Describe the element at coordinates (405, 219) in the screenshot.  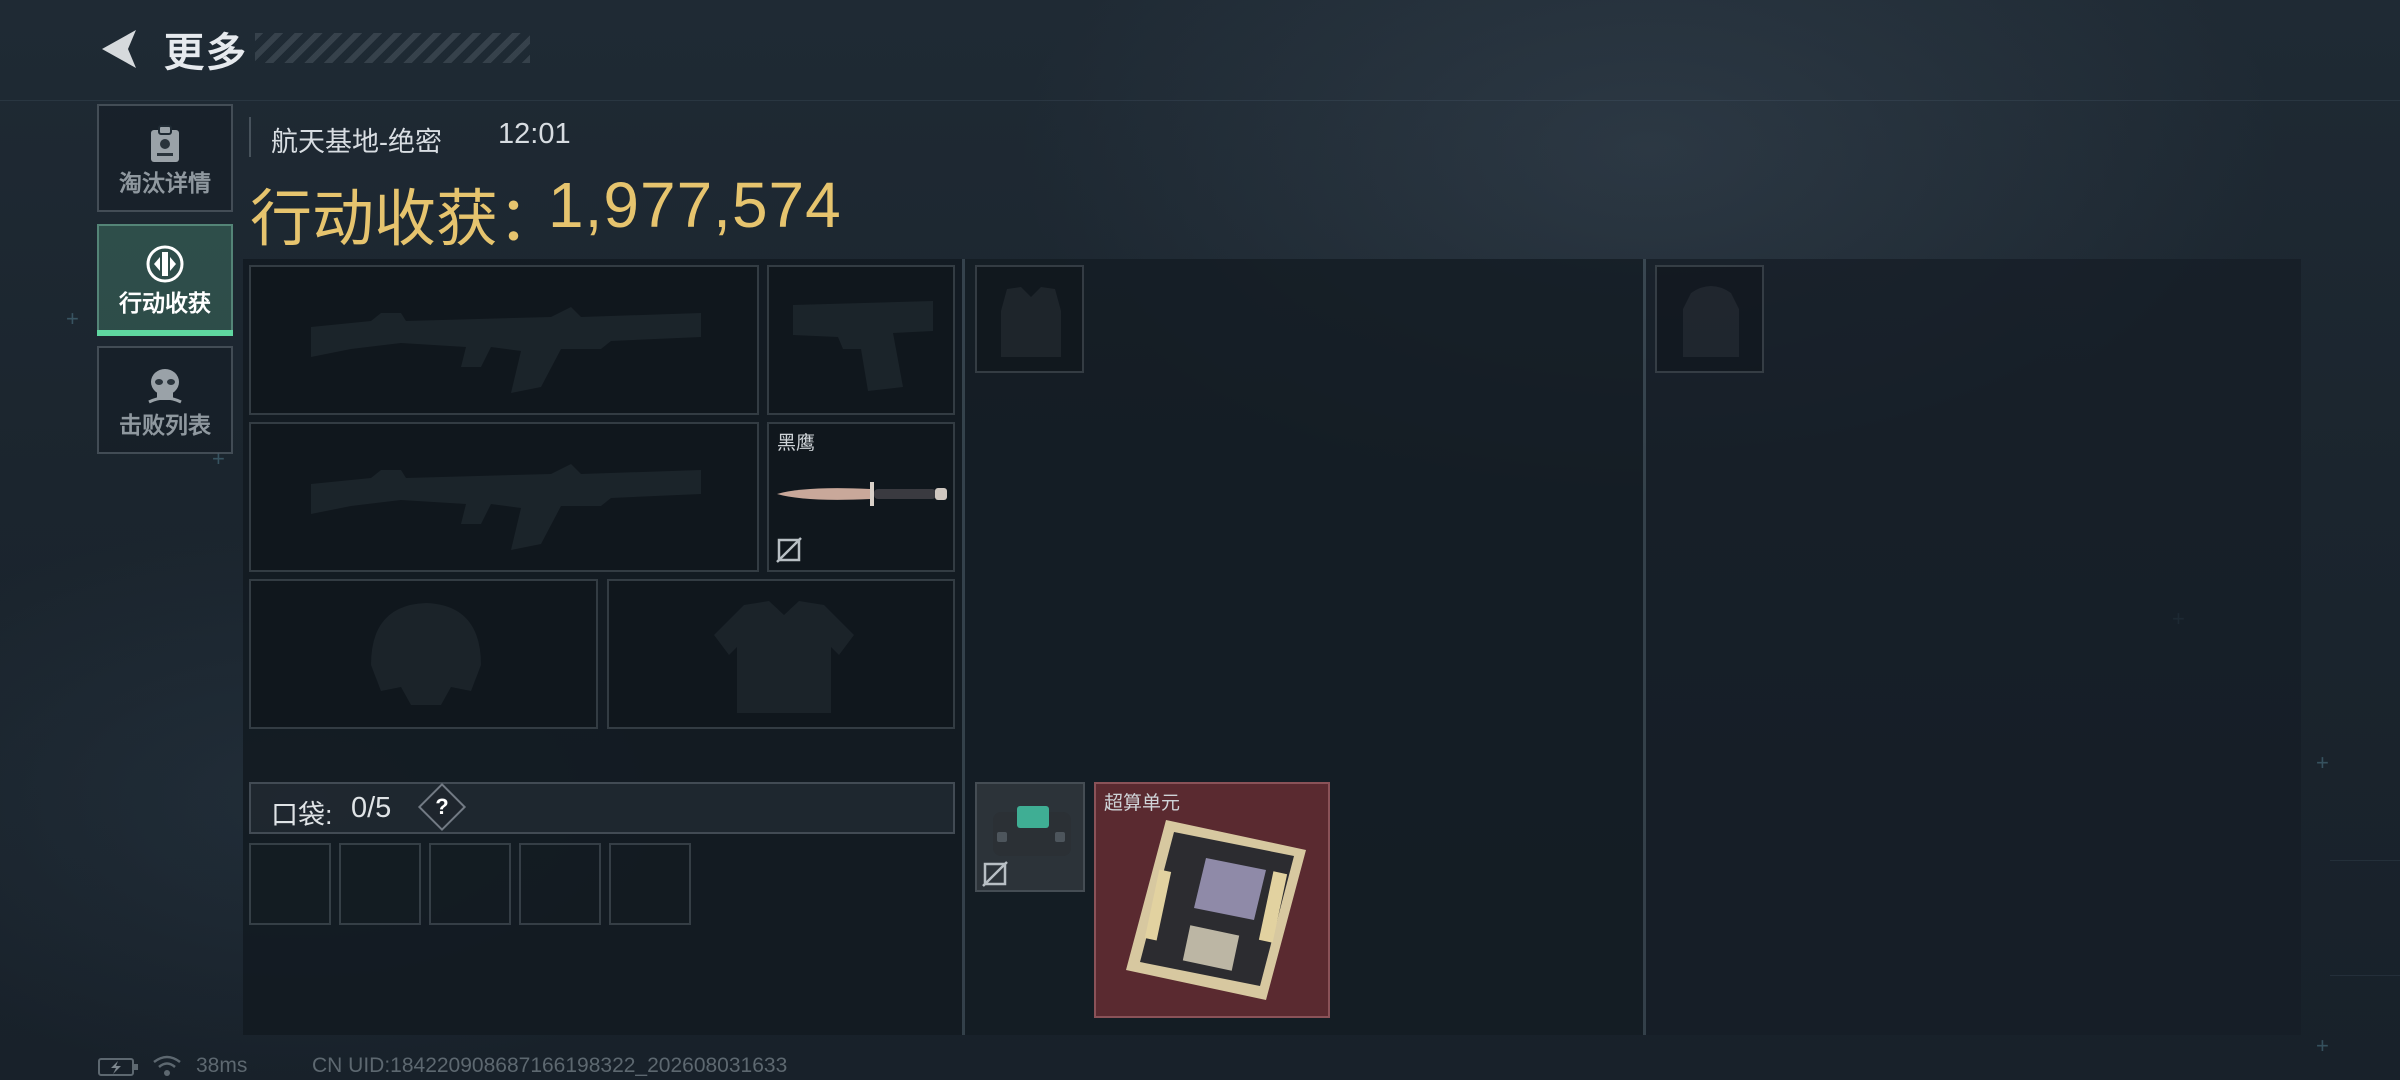
I see `haul-label: 行动收获：` at that location.